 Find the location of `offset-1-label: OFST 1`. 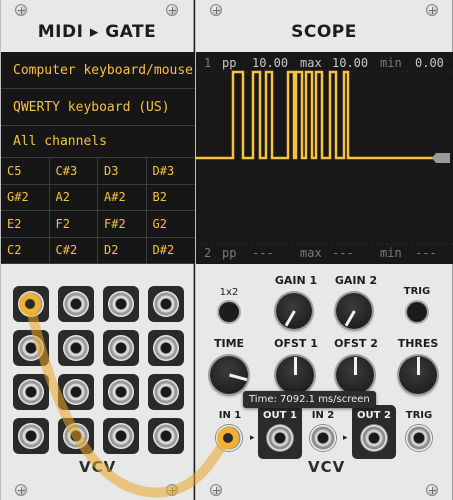

offset-1-label: OFST 1 is located at coordinates (296, 343).